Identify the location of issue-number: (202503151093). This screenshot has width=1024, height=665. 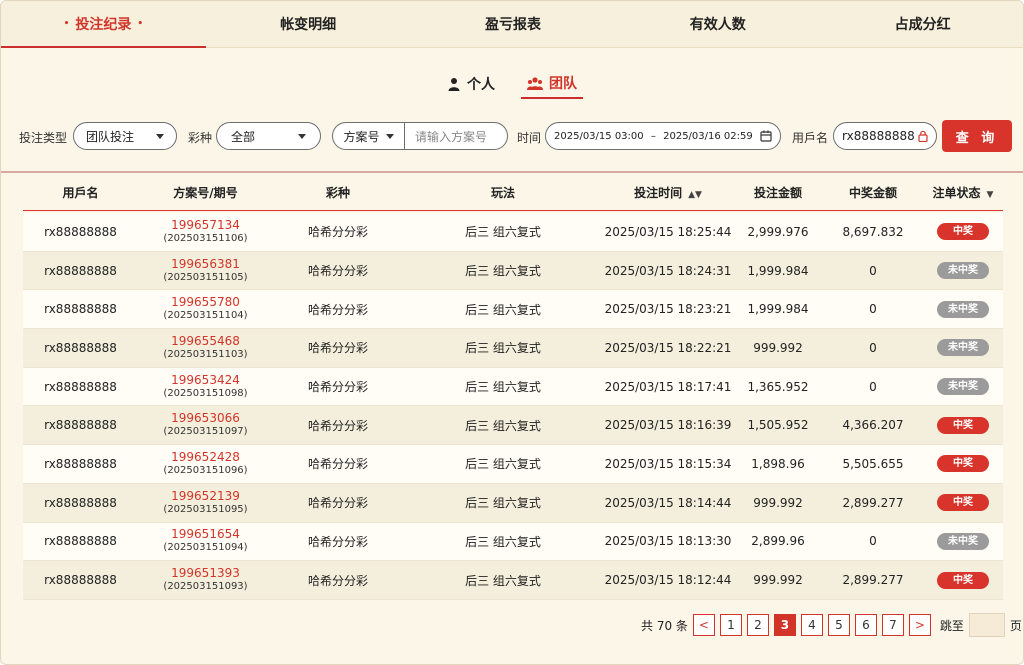
(205, 587).